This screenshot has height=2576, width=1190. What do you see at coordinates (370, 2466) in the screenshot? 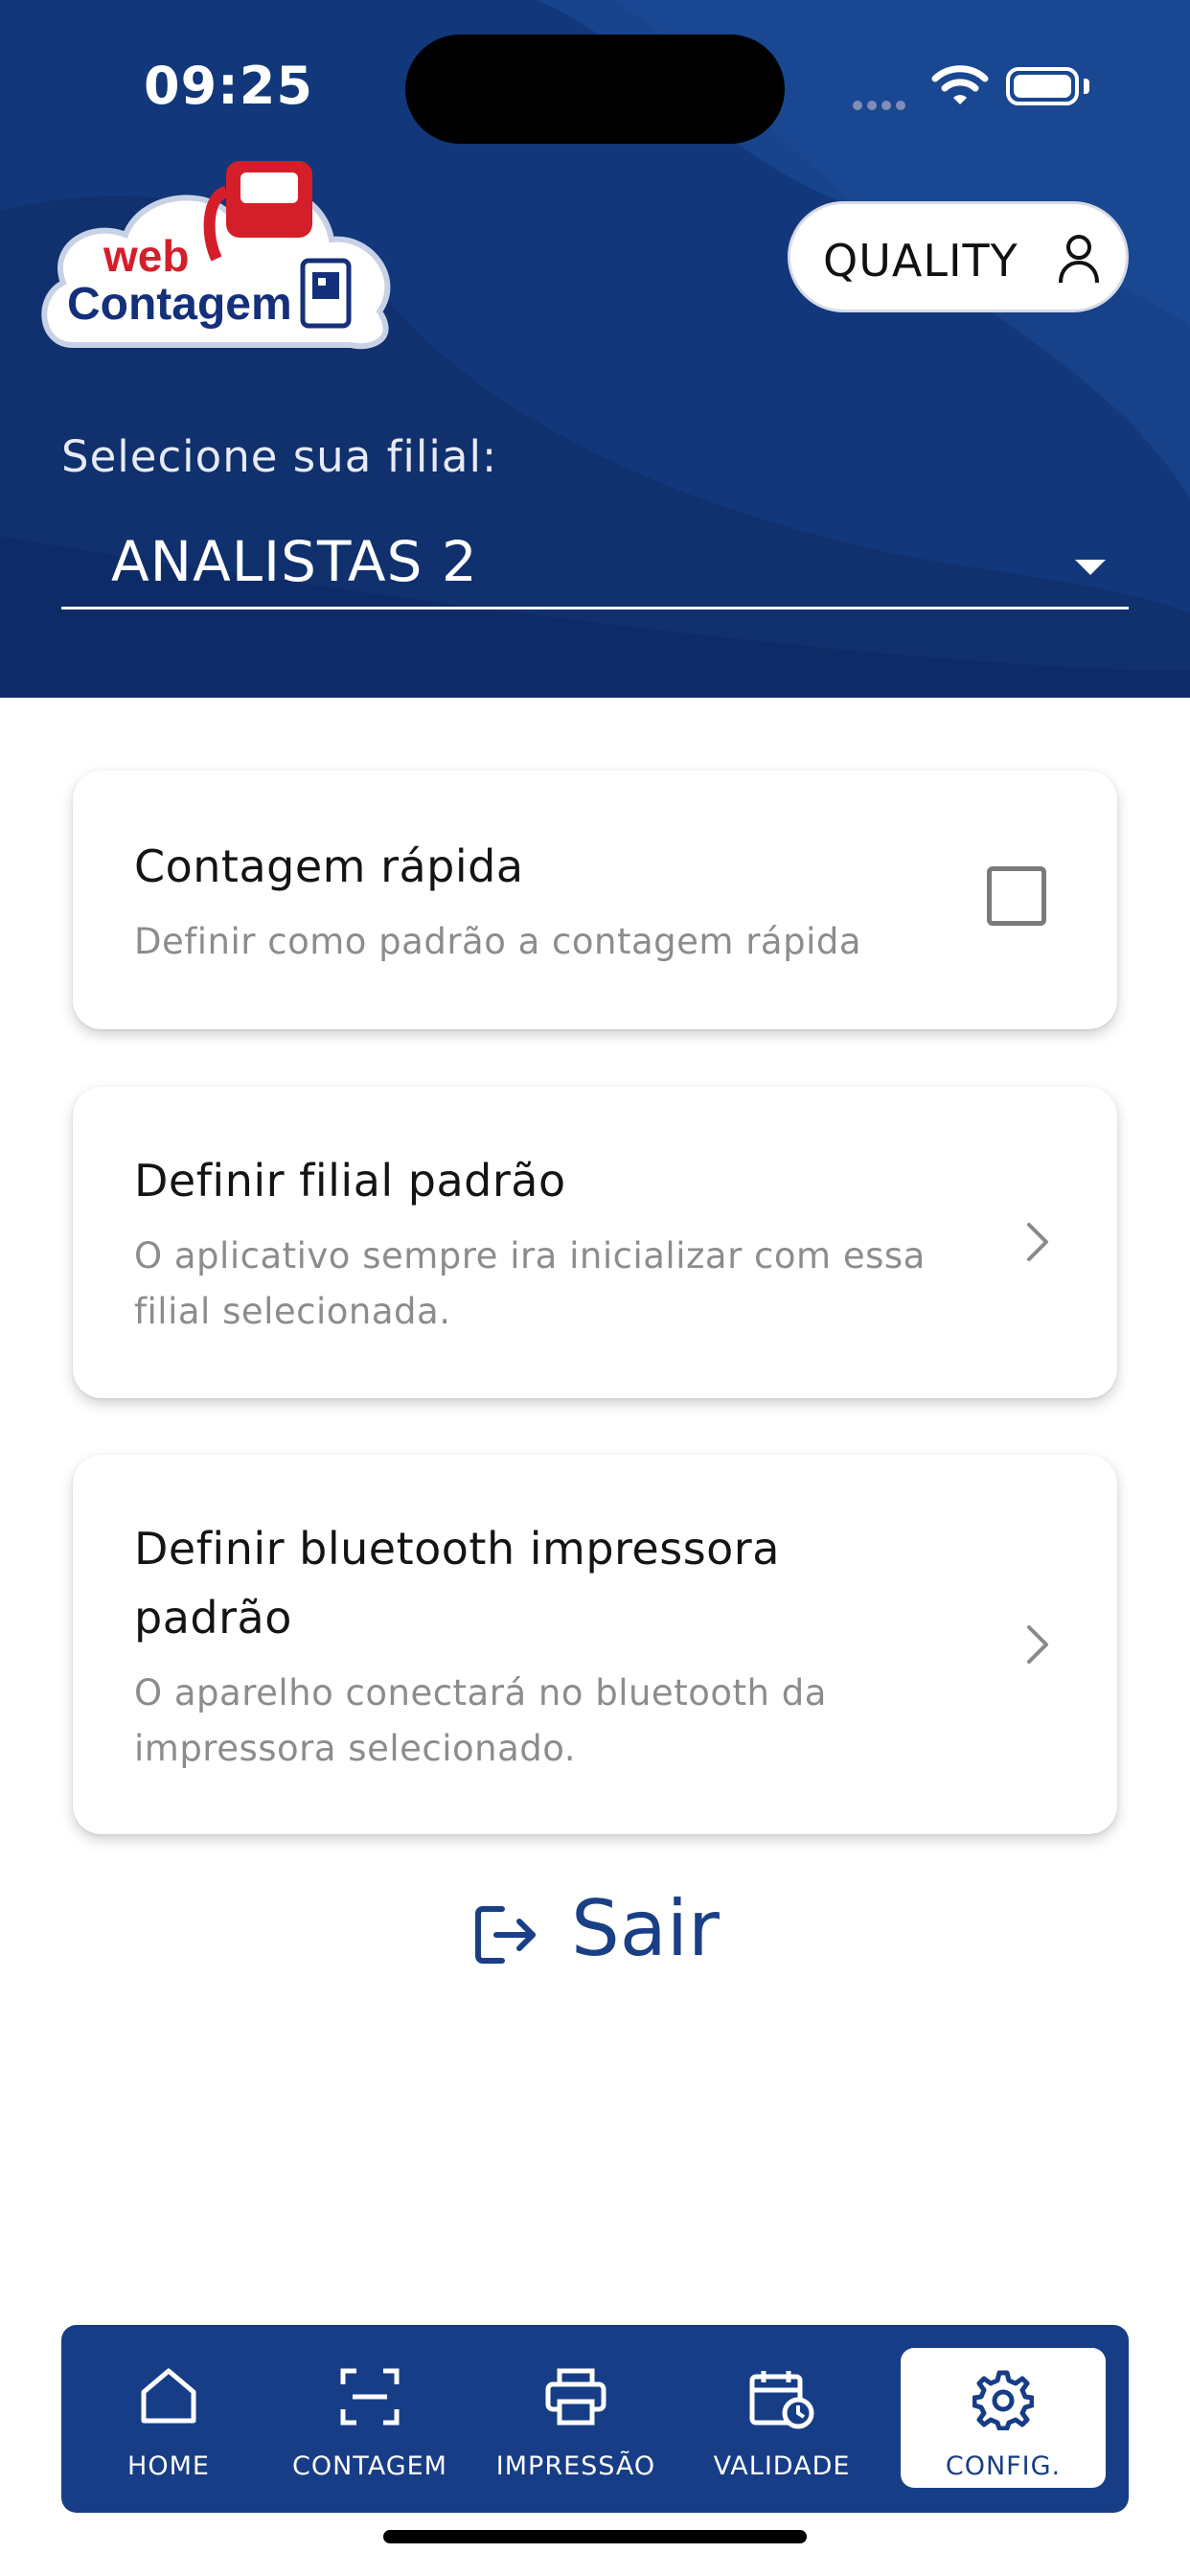
I see `nav-label: CONTAGEM` at bounding box center [370, 2466].